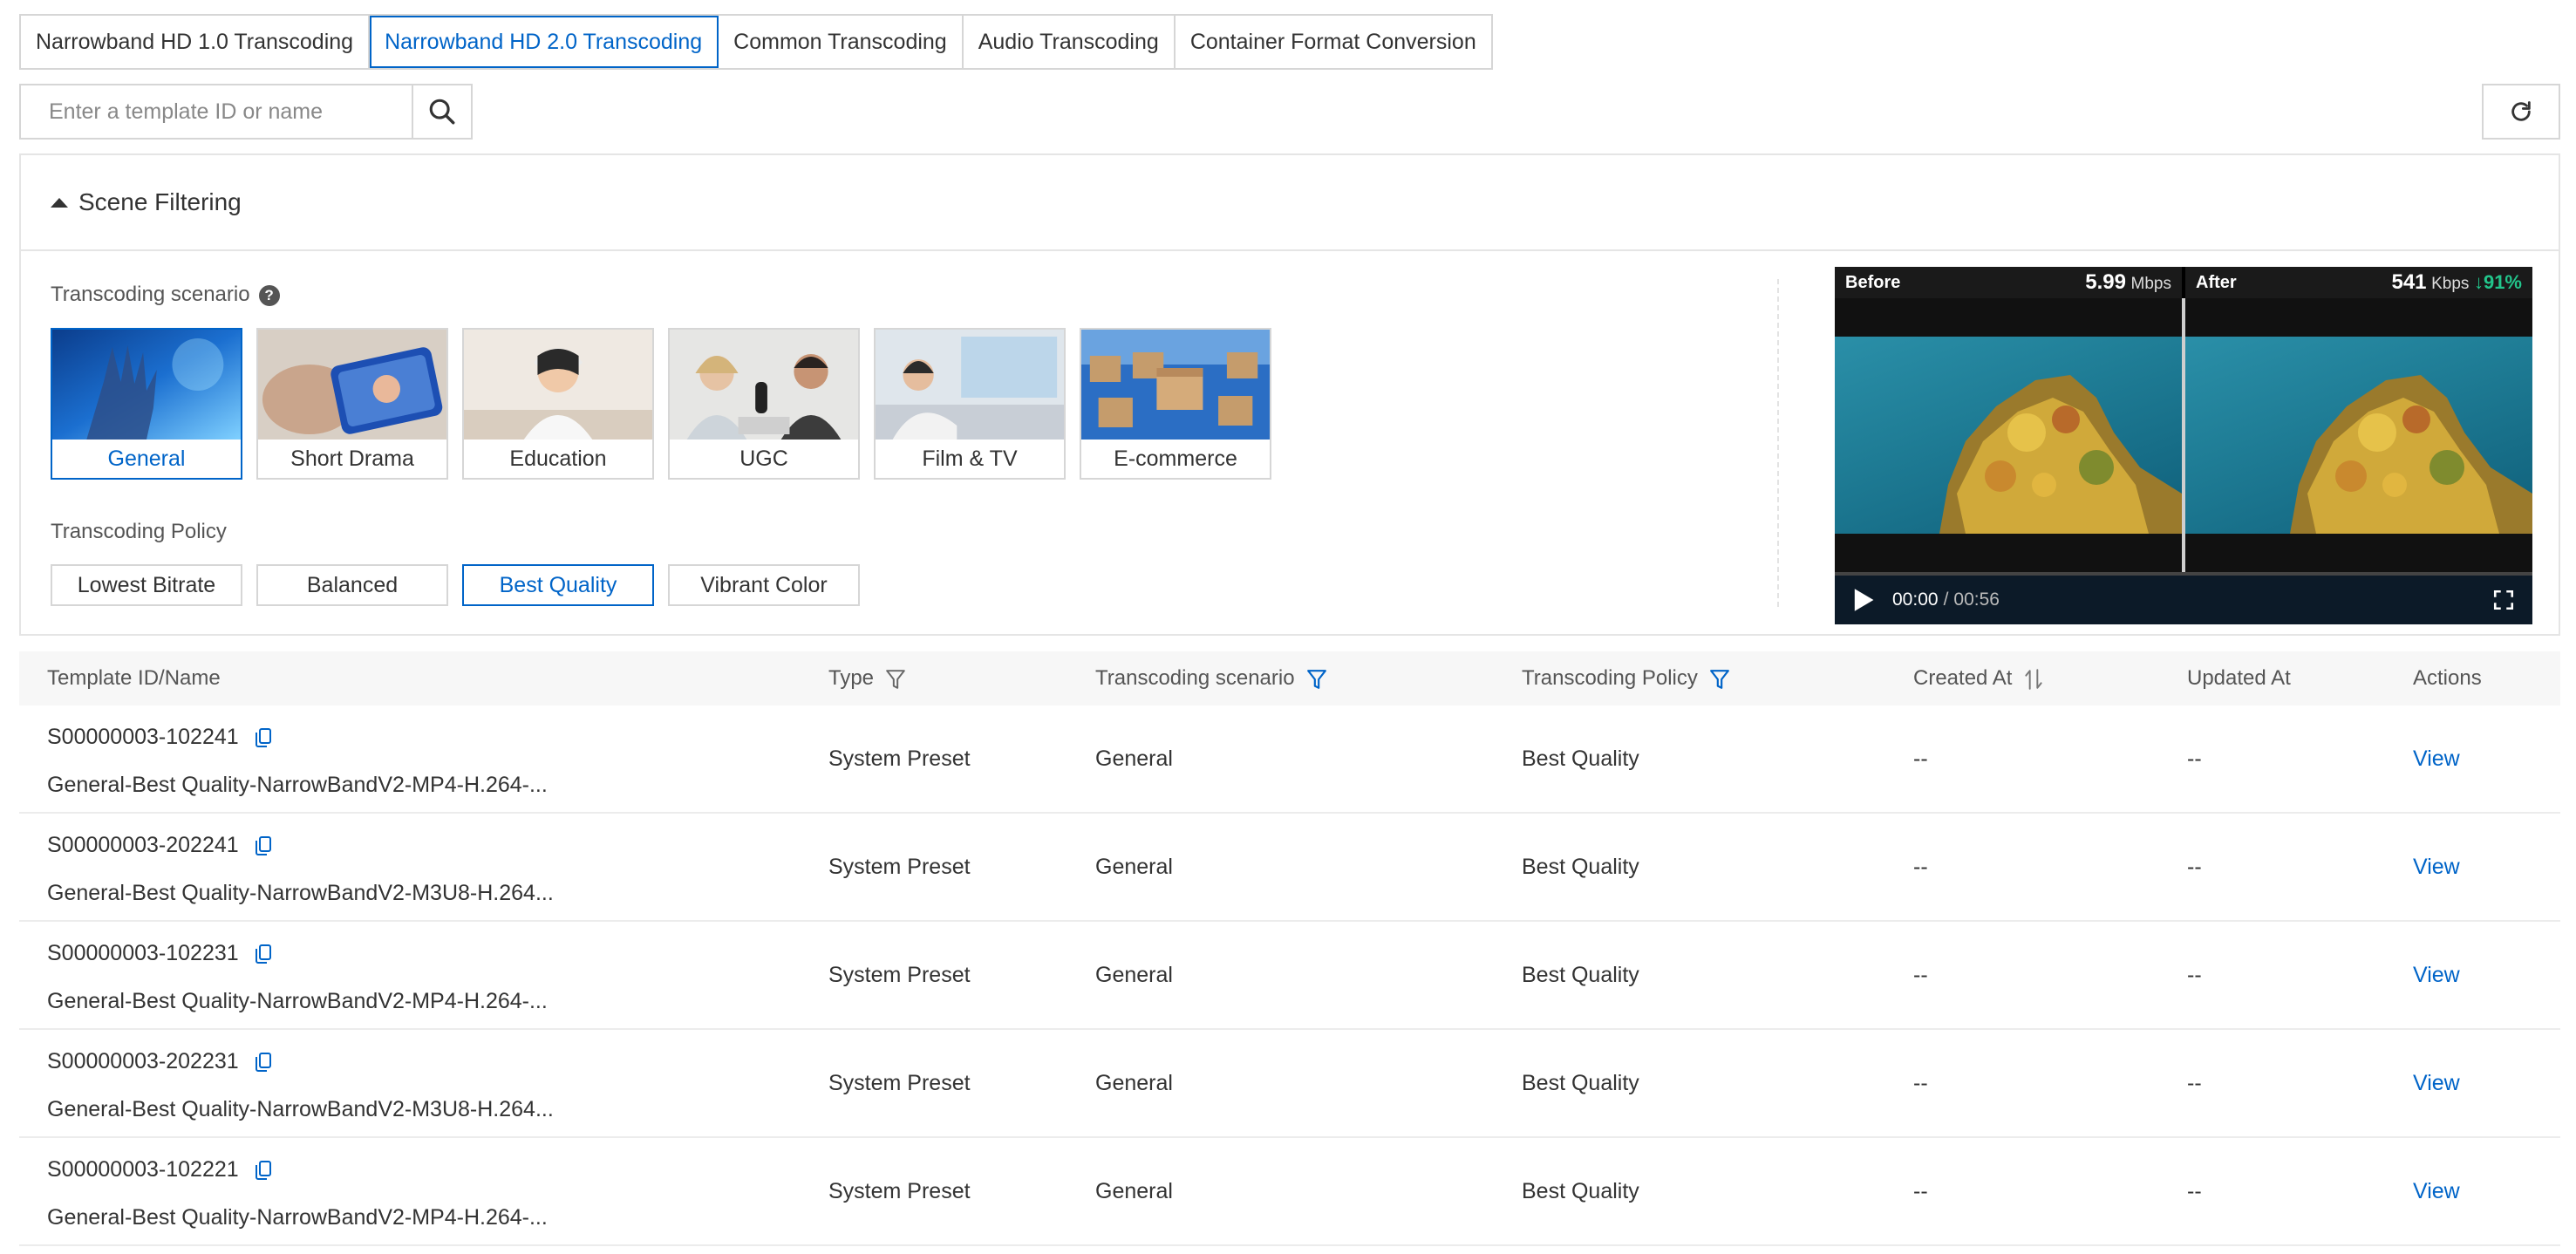 The height and width of the screenshot is (1254, 2576). I want to click on policy-lowest-bitrate: Lowest Bitrate, so click(146, 585).